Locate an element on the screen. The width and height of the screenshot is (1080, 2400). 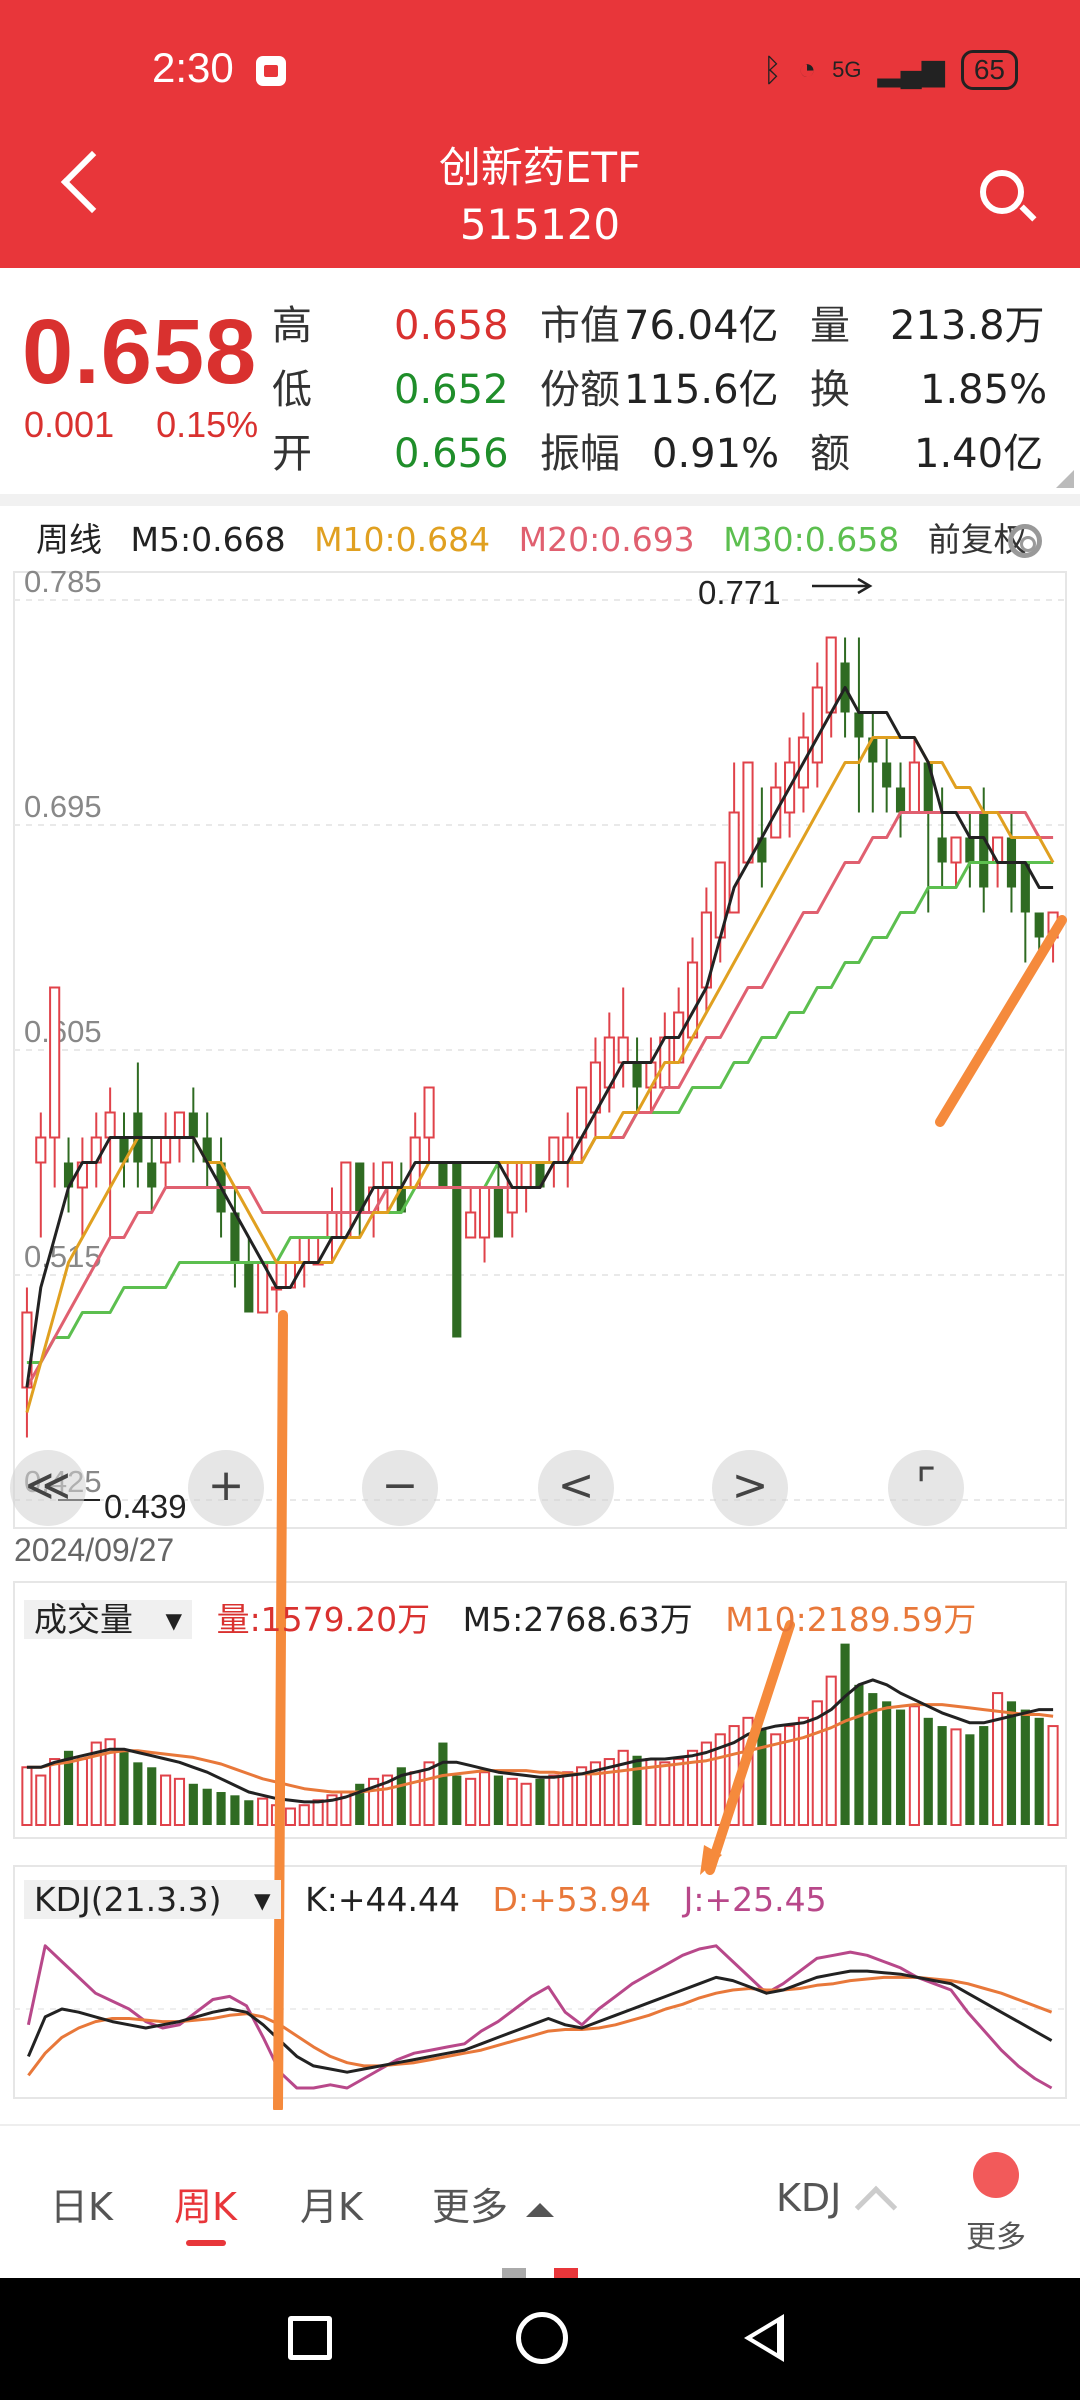
stat-label: 低 is located at coordinates (292, 390).